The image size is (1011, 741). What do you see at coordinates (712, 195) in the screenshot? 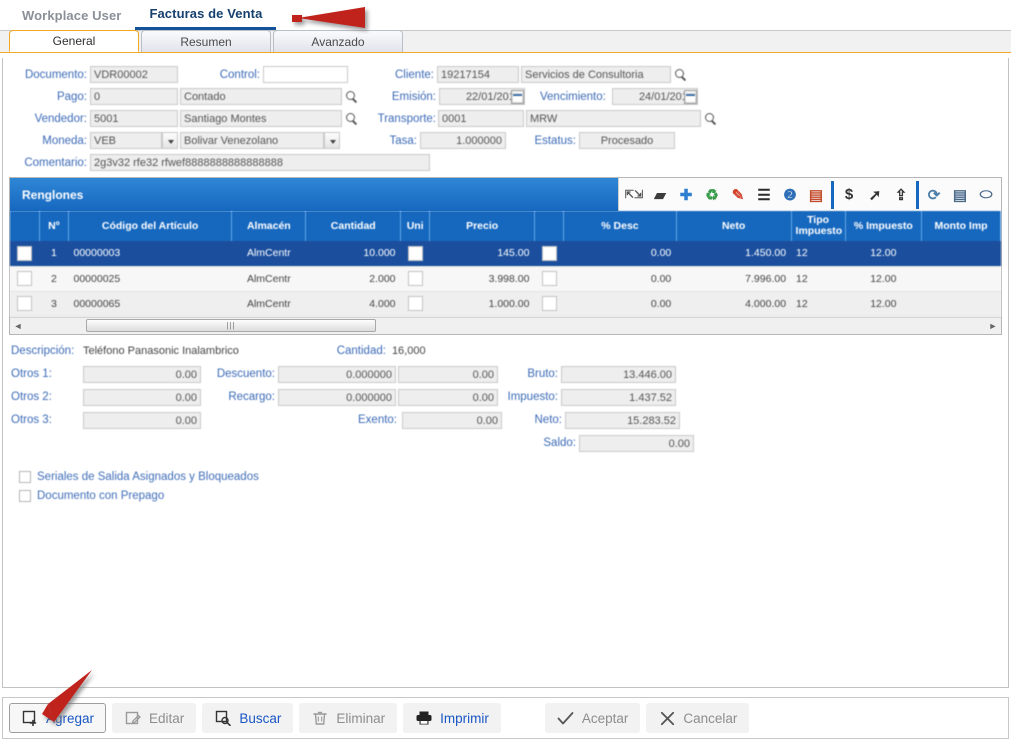
I see `refresh-items-icon: ♻` at bounding box center [712, 195].